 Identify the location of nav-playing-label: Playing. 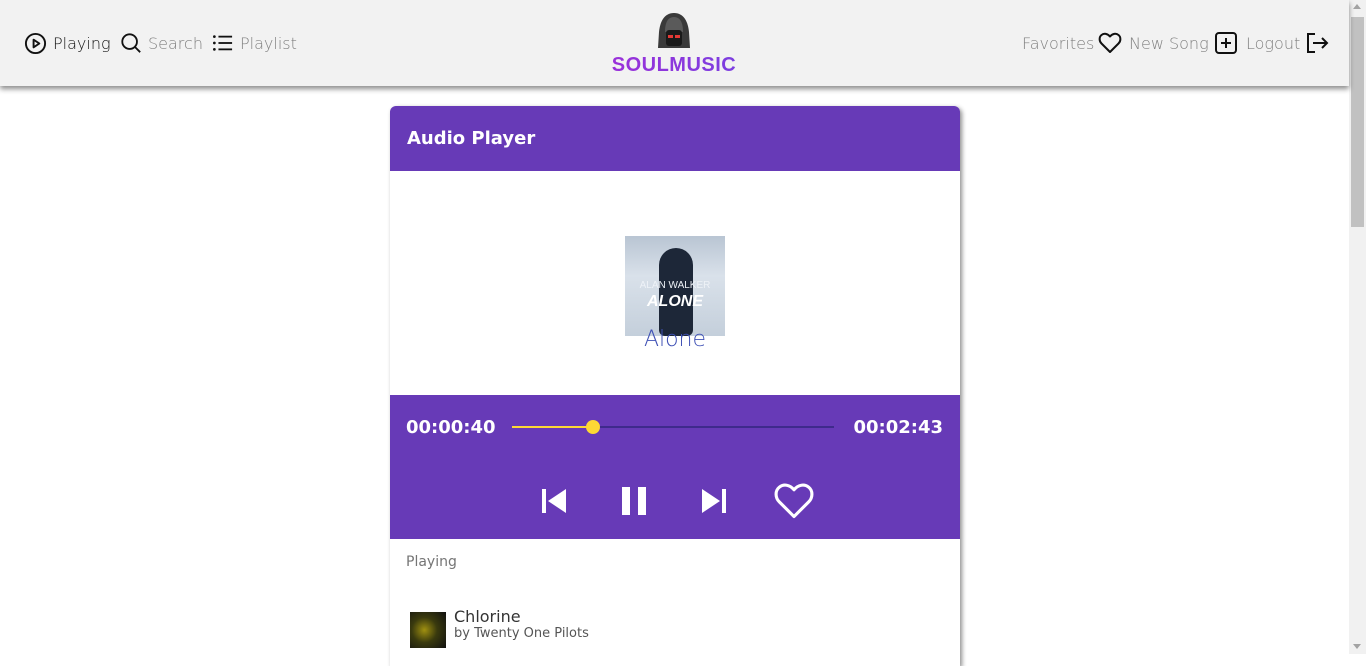
(82, 43).